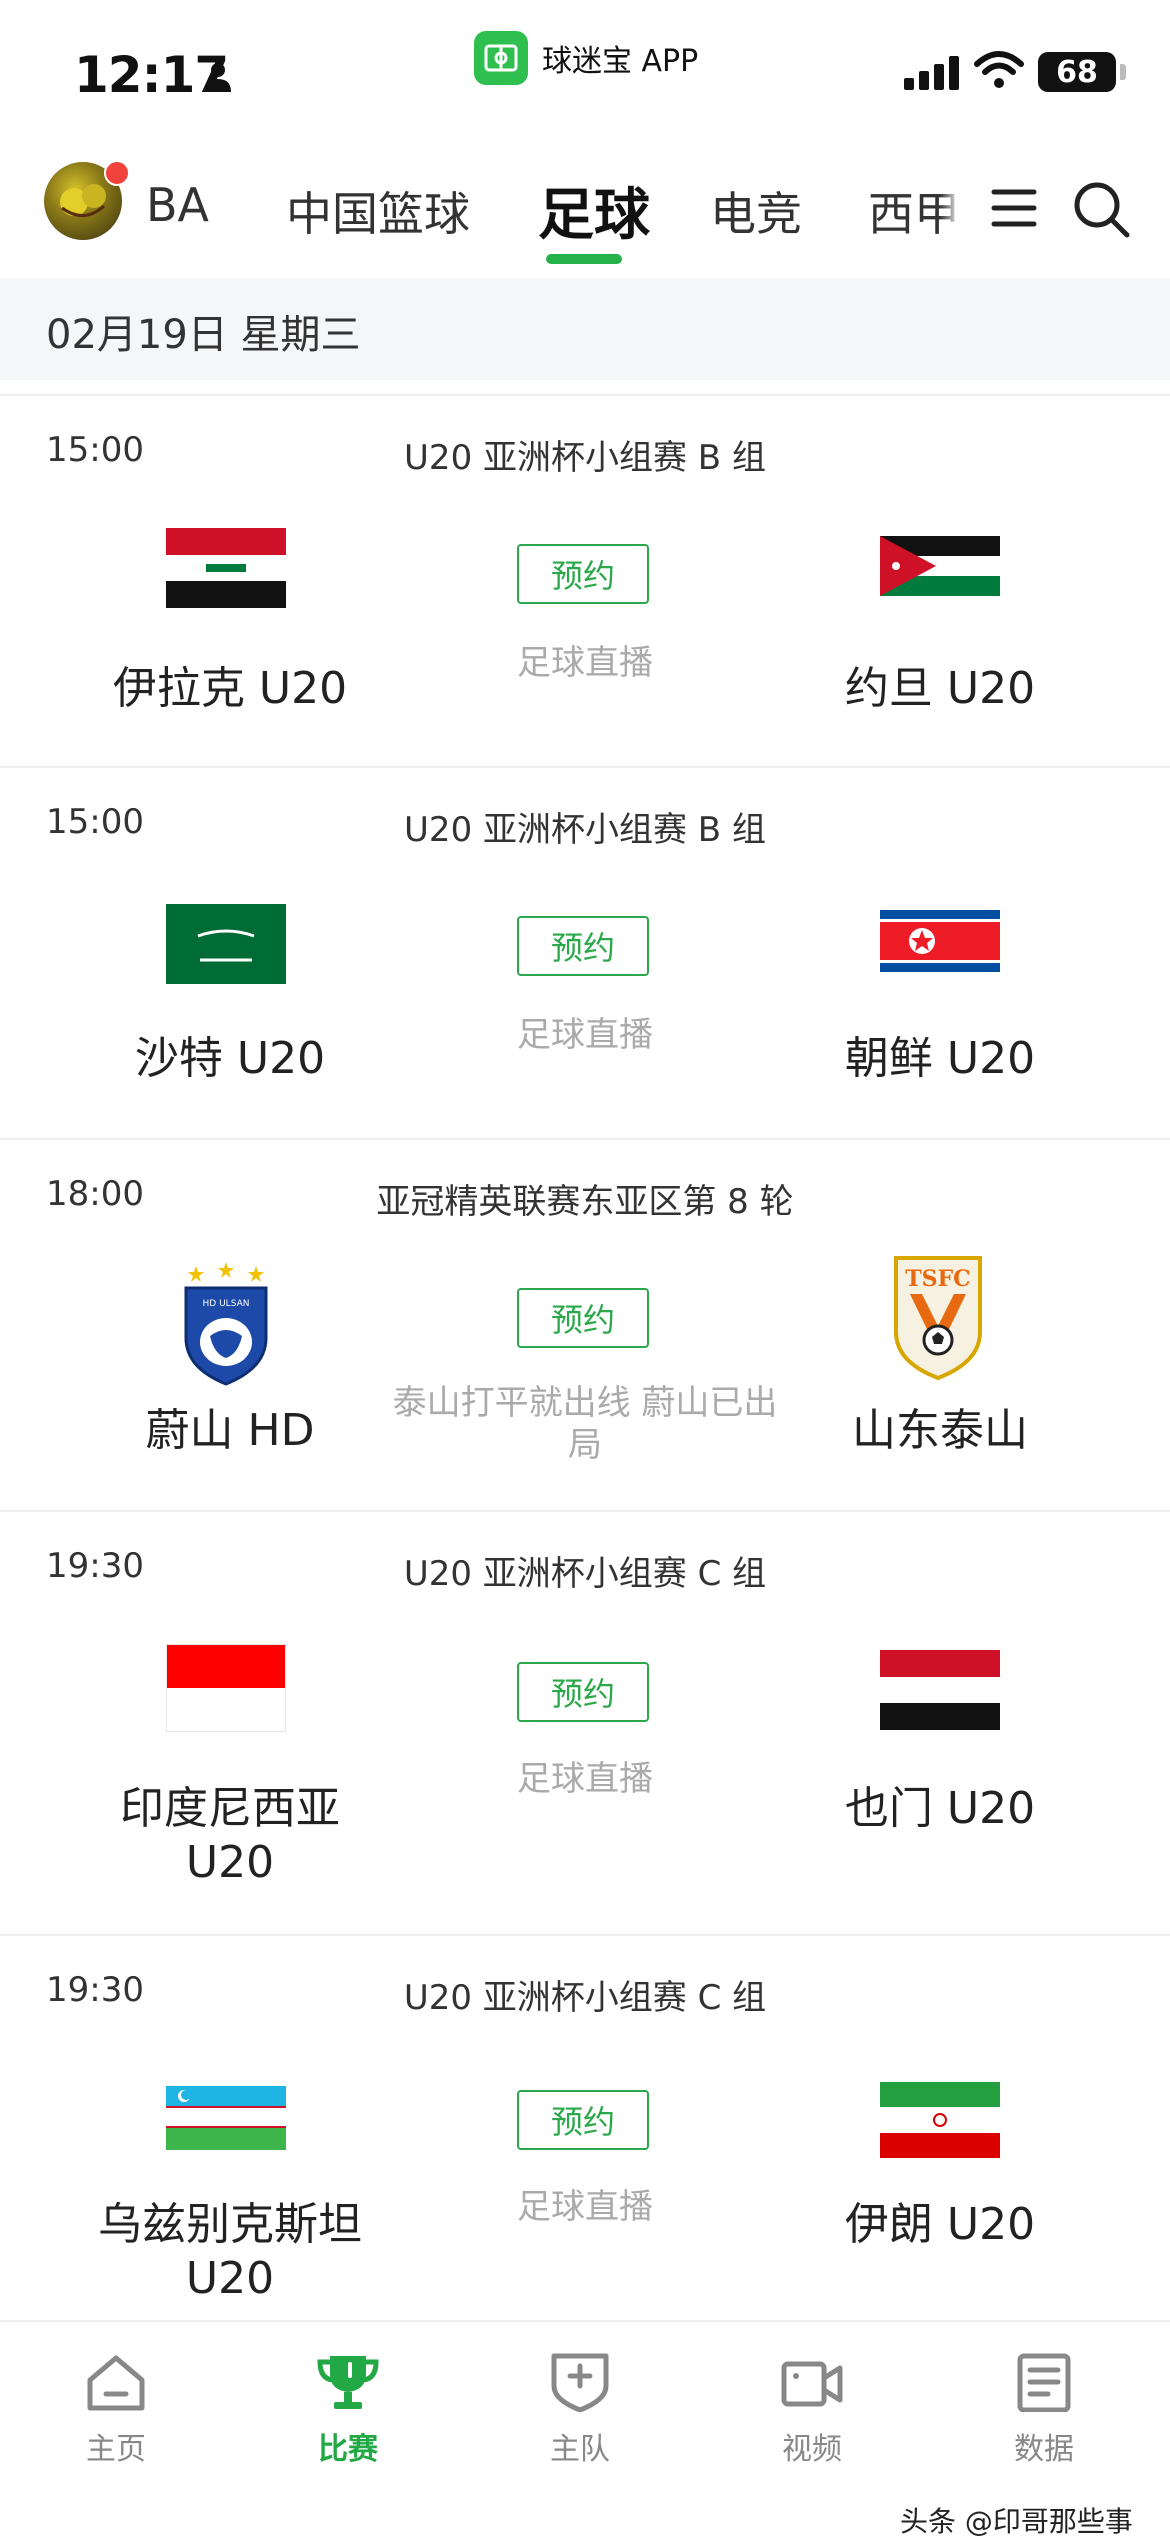  Describe the element at coordinates (1077, 72) in the screenshot. I see `battery-level: 68` at that location.